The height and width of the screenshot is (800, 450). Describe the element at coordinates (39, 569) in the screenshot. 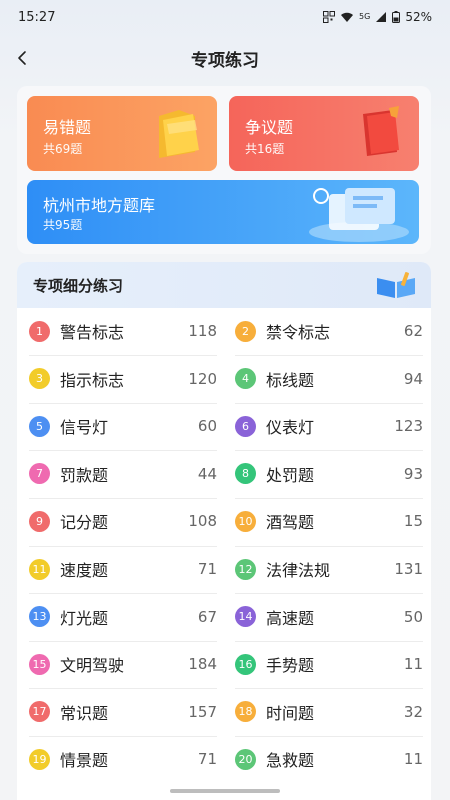

I see `category-number-badge: 11` at that location.